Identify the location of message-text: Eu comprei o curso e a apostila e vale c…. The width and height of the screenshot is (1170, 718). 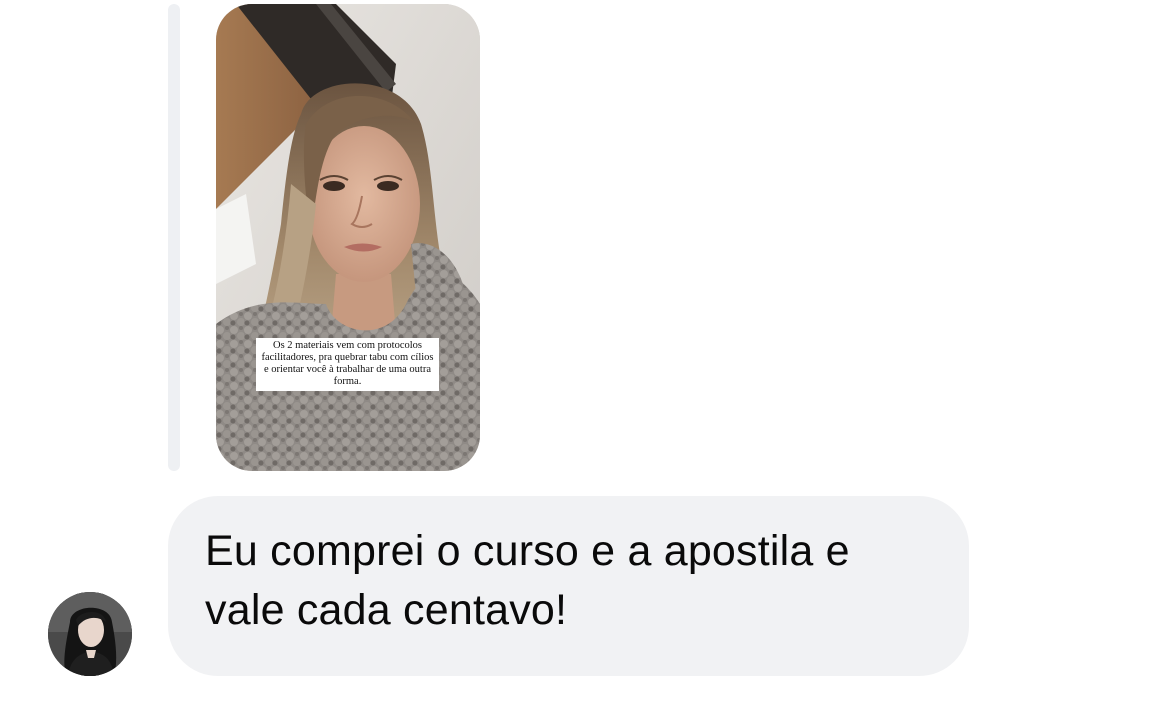
(527, 580).